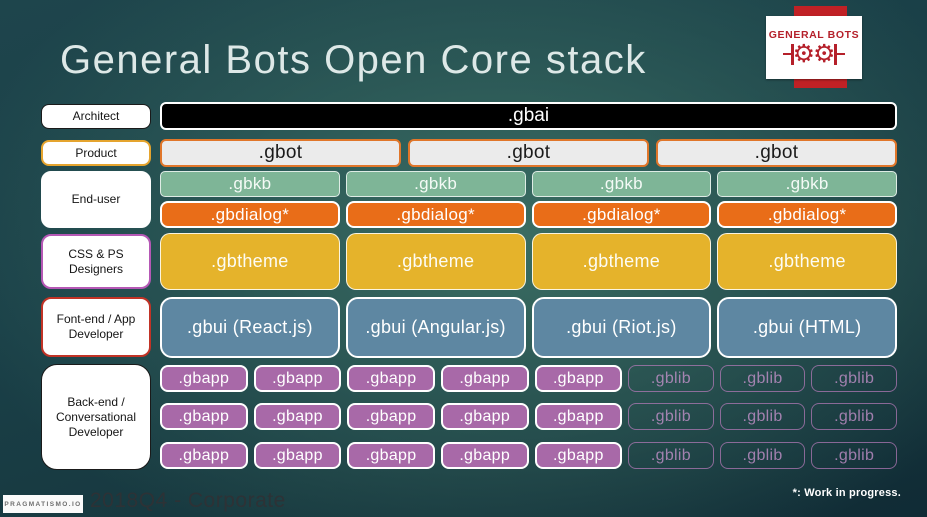 Image resolution: width=927 pixels, height=517 pixels. What do you see at coordinates (621, 327) in the screenshot?
I see `gbui-riot-box: .gbui (Riot.js)` at bounding box center [621, 327].